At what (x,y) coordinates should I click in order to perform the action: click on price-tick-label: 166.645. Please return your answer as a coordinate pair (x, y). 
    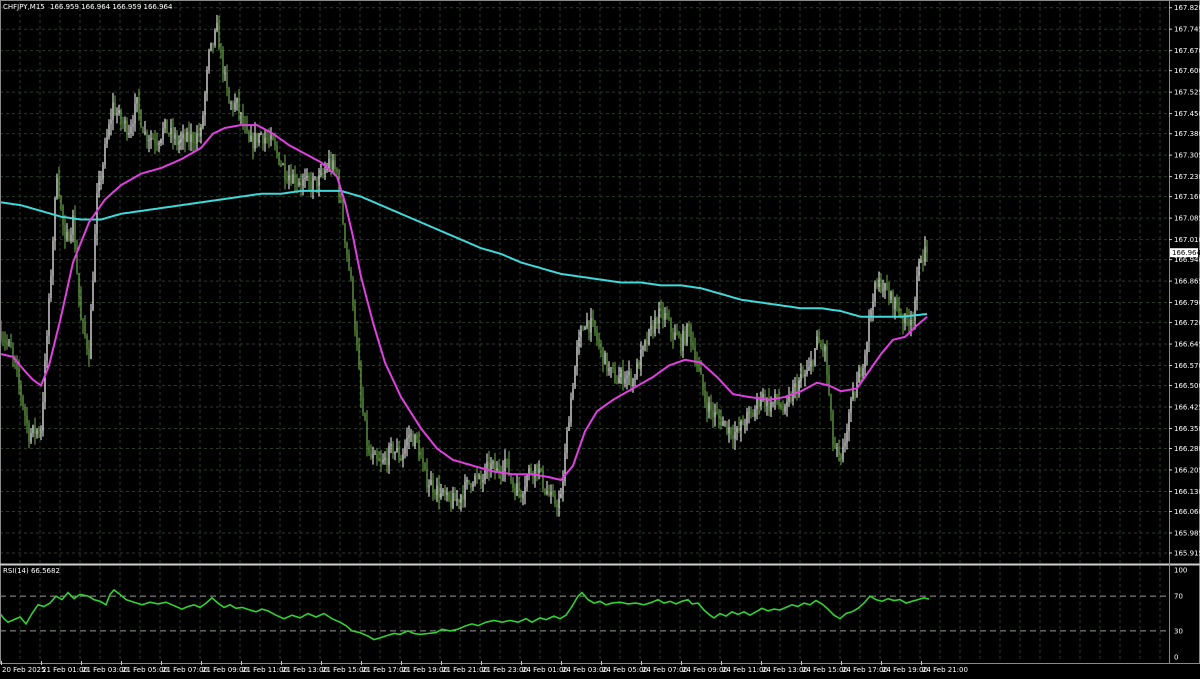
    Looking at the image, I should click on (1187, 345).